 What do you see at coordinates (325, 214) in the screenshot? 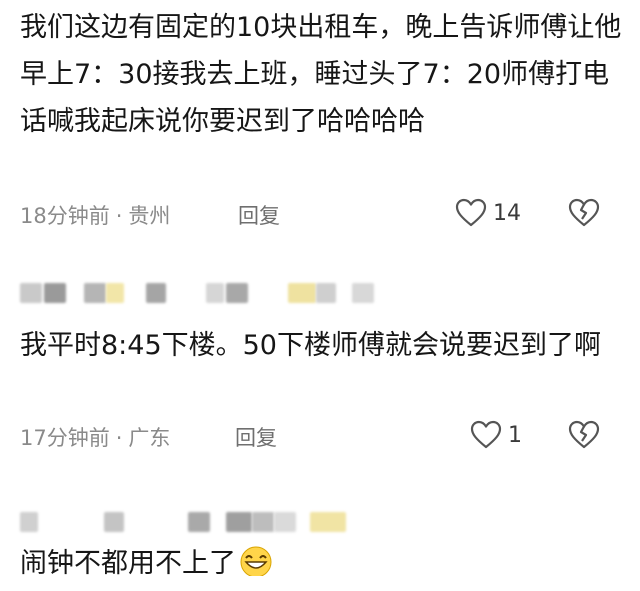
I see `comment-meta: 18分钟前 · 贵州 回复 14` at bounding box center [325, 214].